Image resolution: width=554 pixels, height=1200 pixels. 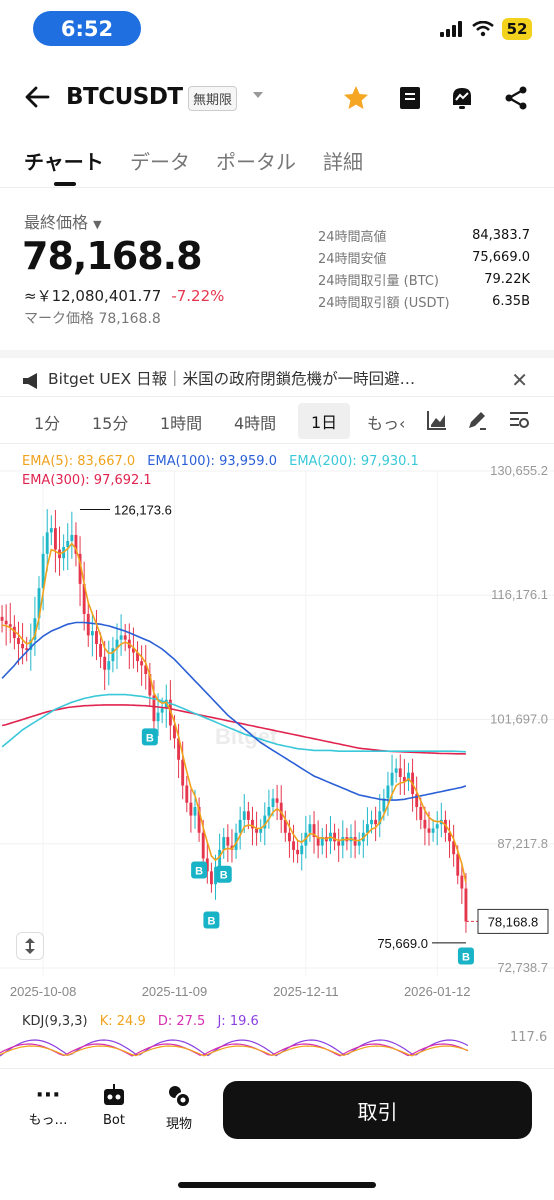 I want to click on stat-row: 24時間取引量 (BTC) 79.22K, so click(x=424, y=279).